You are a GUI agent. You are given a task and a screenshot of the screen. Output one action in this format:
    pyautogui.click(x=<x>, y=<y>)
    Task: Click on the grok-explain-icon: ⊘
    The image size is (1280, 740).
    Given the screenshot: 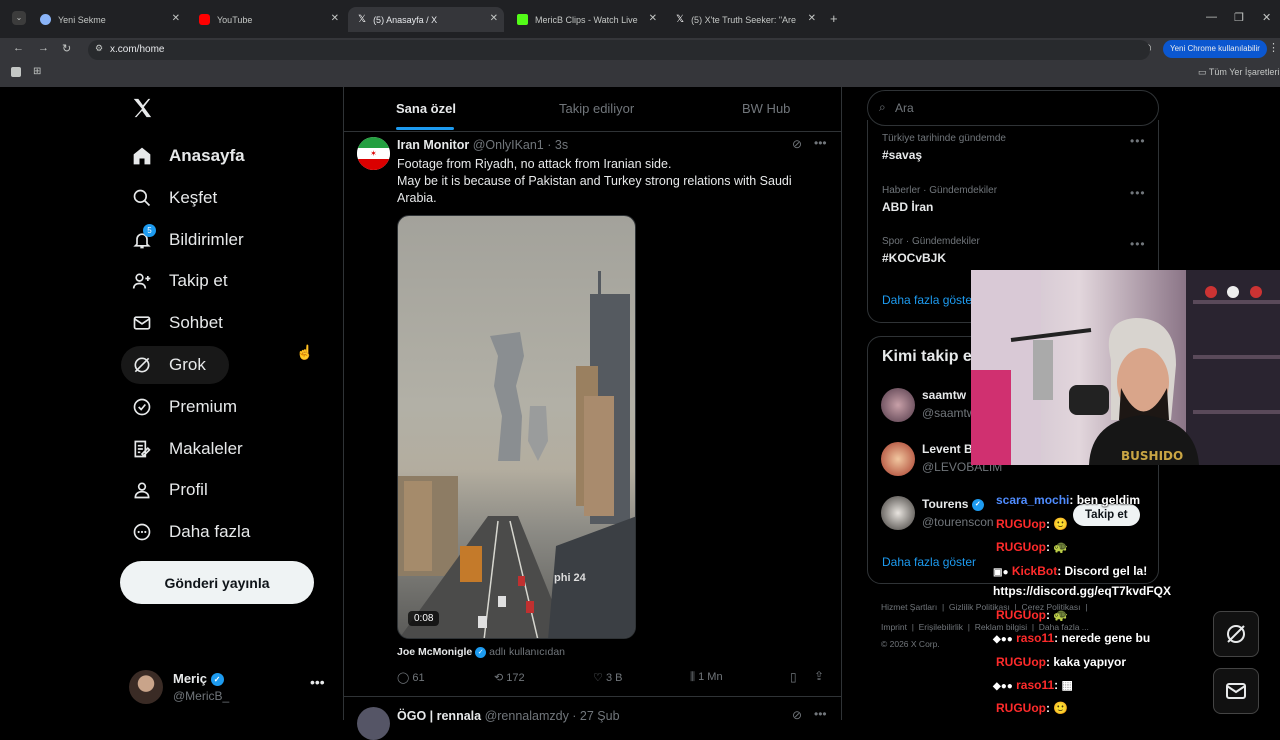 What is the action you would take?
    pyautogui.click(x=797, y=144)
    